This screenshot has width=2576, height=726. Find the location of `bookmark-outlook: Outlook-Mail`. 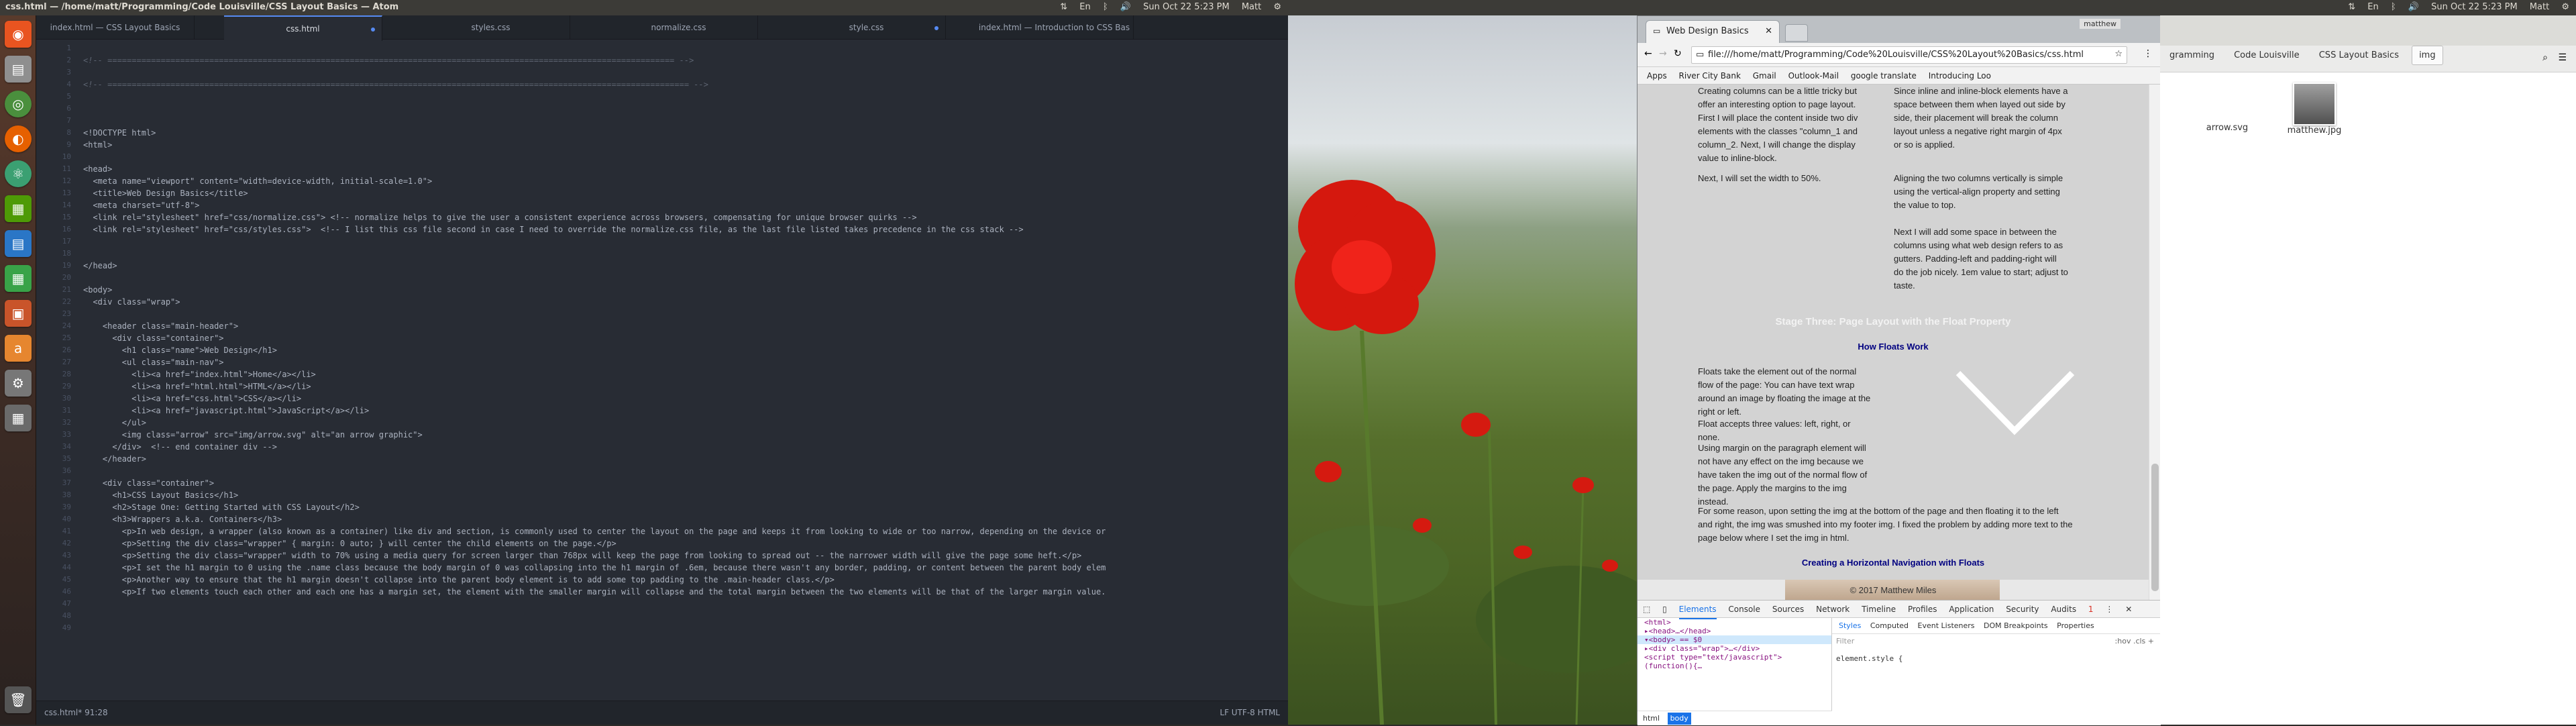

bookmark-outlook: Outlook-Mail is located at coordinates (1813, 75).